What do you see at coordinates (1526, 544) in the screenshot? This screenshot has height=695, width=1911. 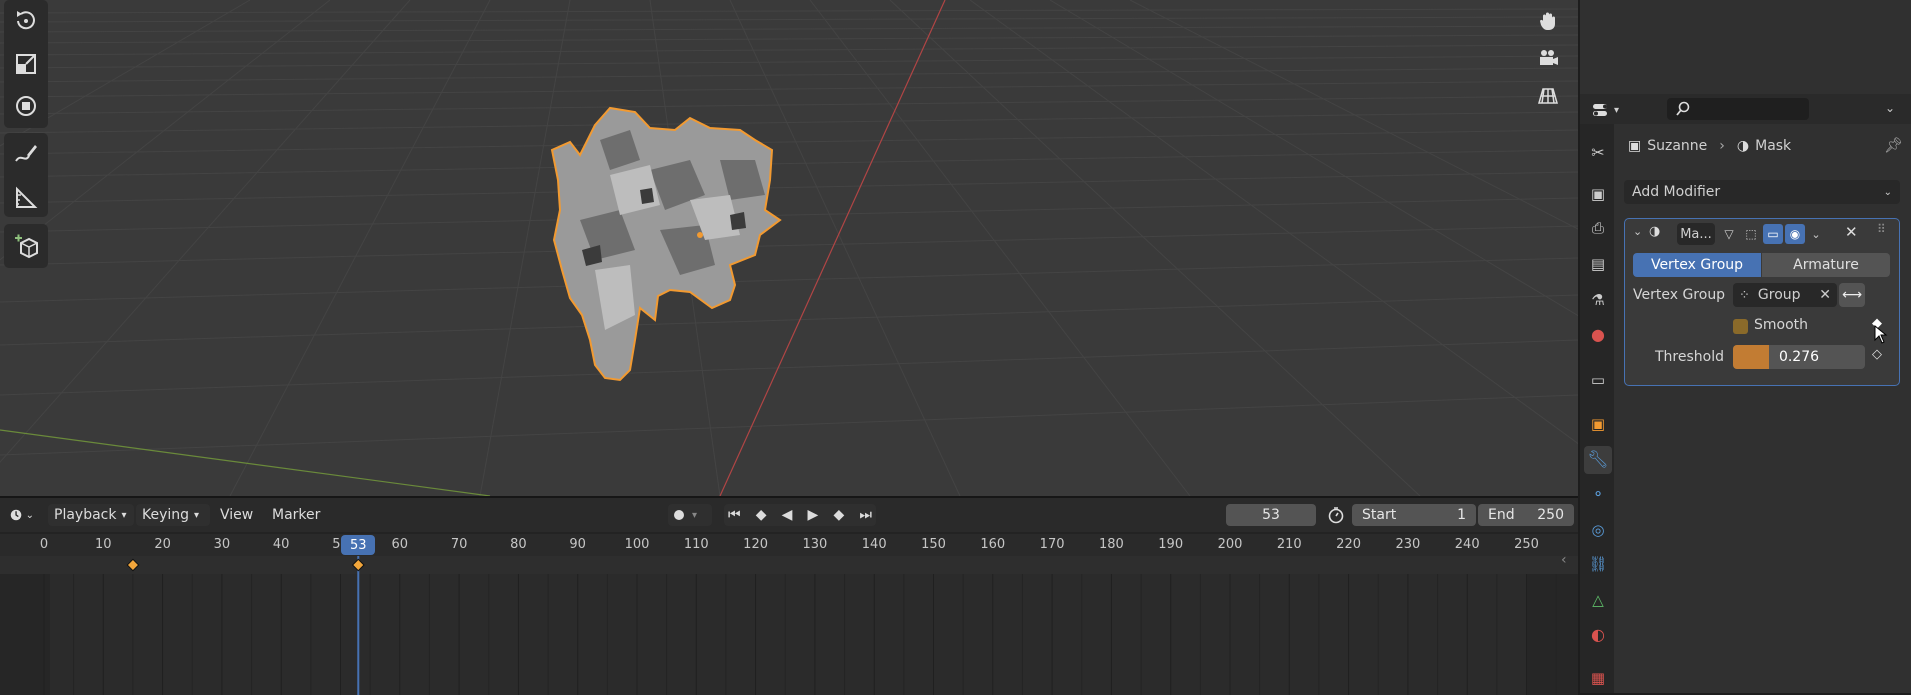 I see `ruler-tick-label: 250` at bounding box center [1526, 544].